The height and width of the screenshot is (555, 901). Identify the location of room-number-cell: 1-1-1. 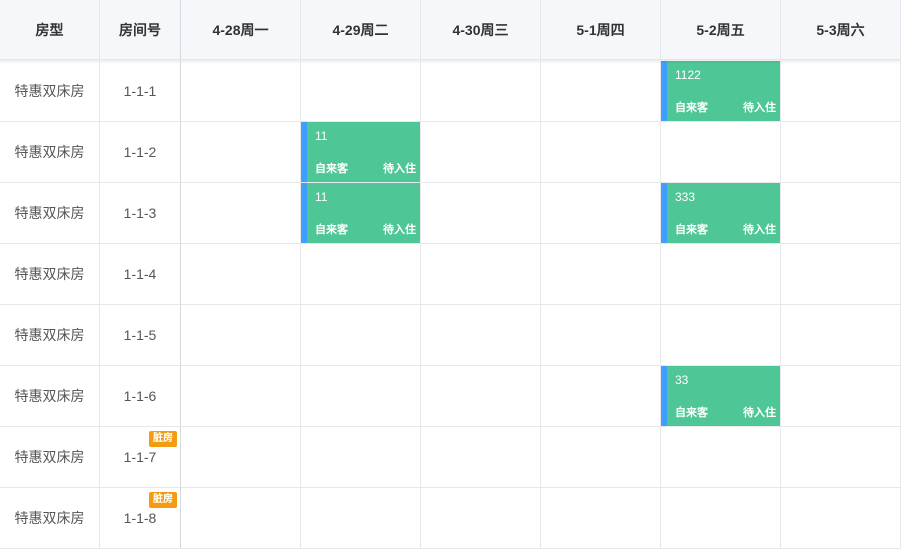
(140, 91).